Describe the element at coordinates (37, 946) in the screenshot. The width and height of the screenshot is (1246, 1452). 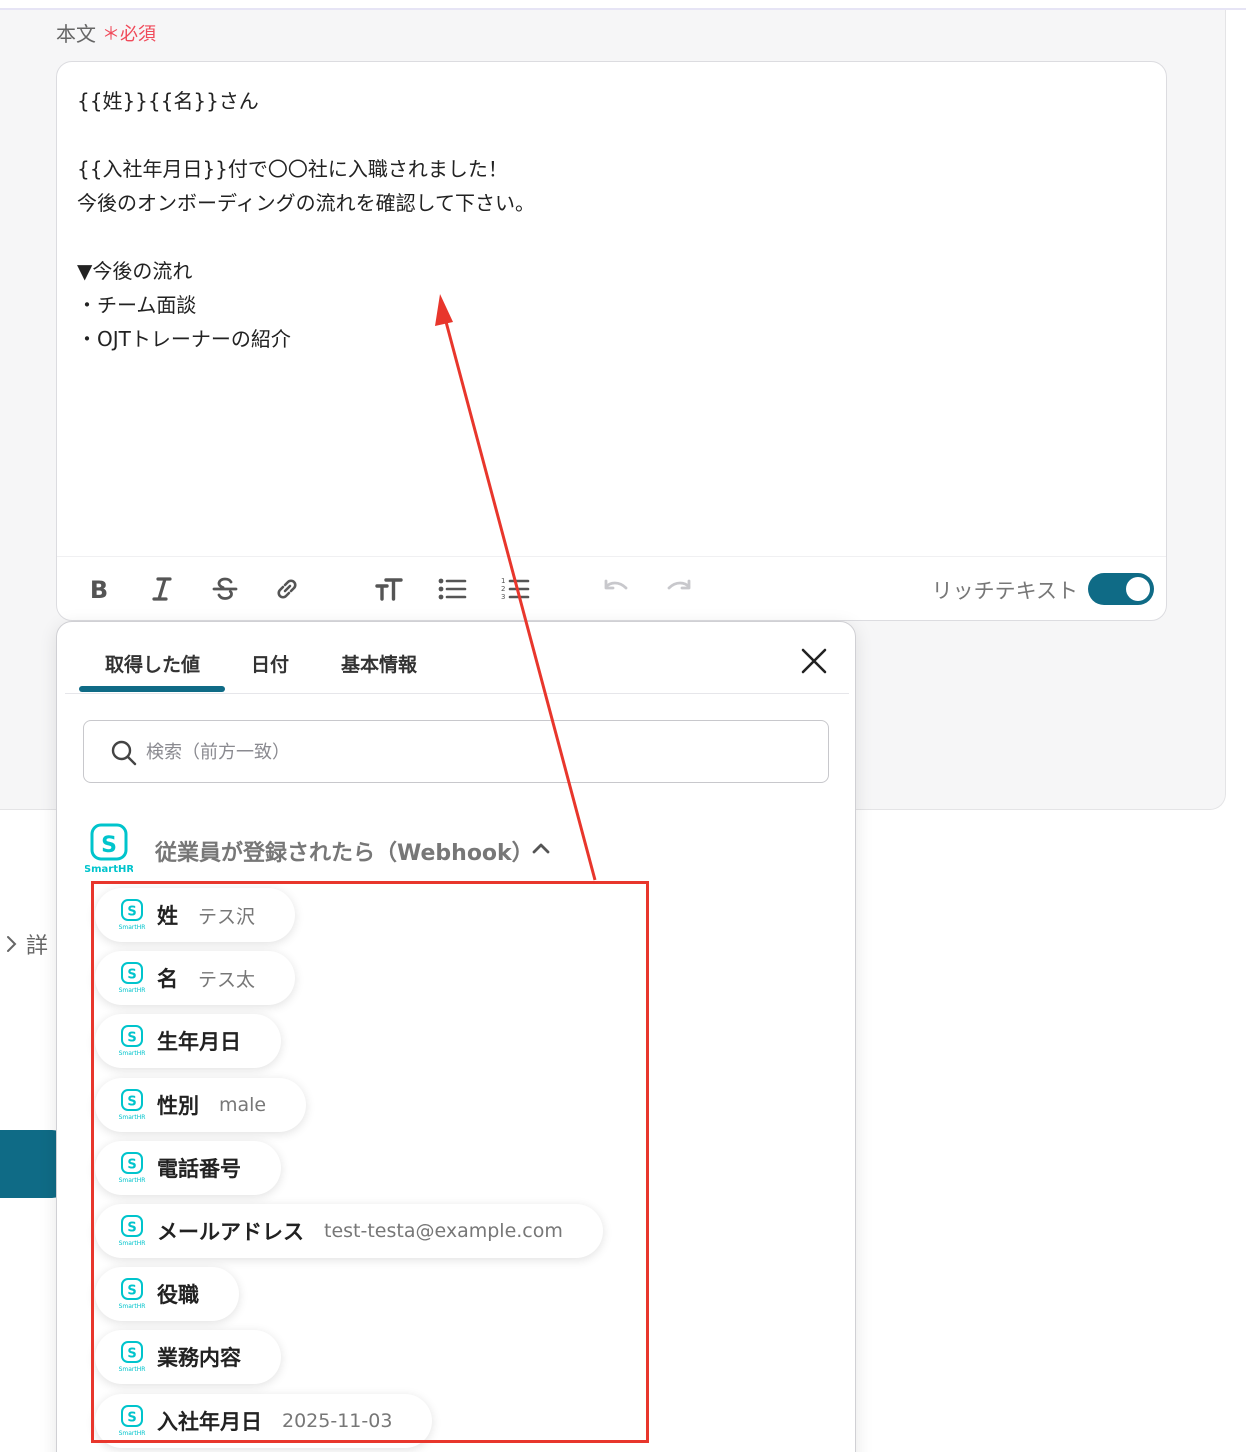
I see `details-label: 詳` at that location.